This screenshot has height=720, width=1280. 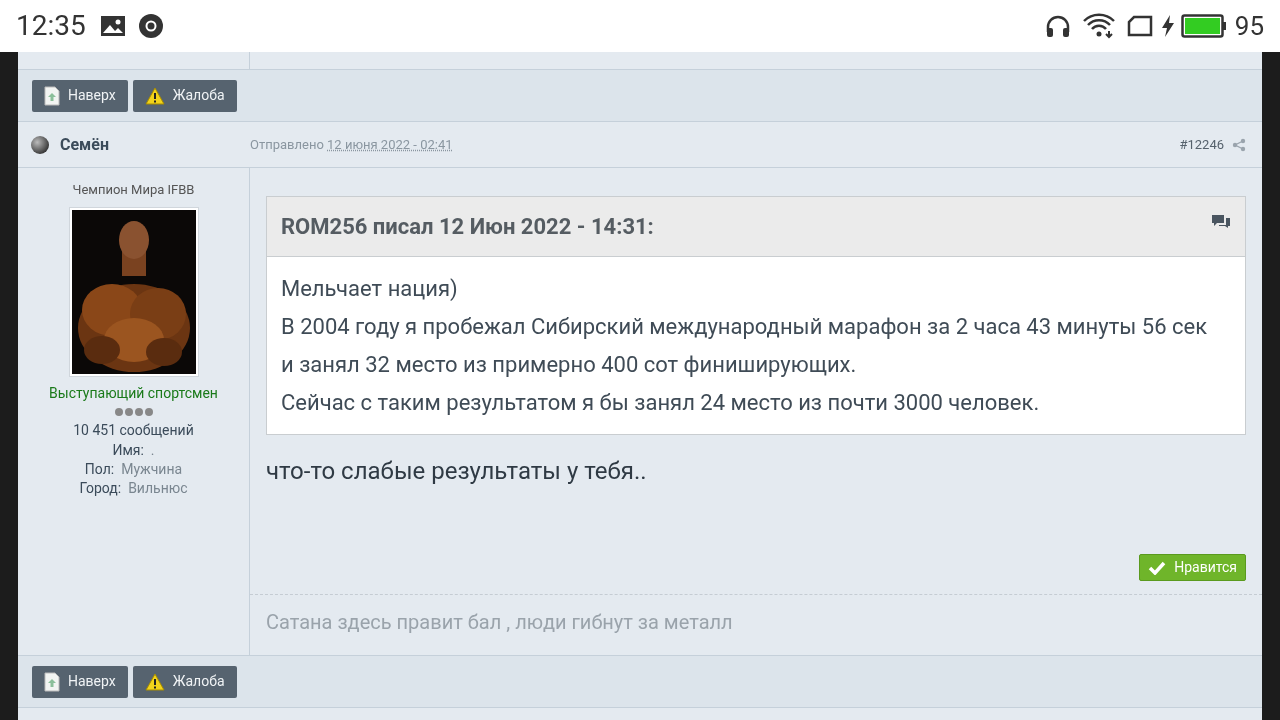 What do you see at coordinates (1057, 26) in the screenshot?
I see `headphones-icon` at bounding box center [1057, 26].